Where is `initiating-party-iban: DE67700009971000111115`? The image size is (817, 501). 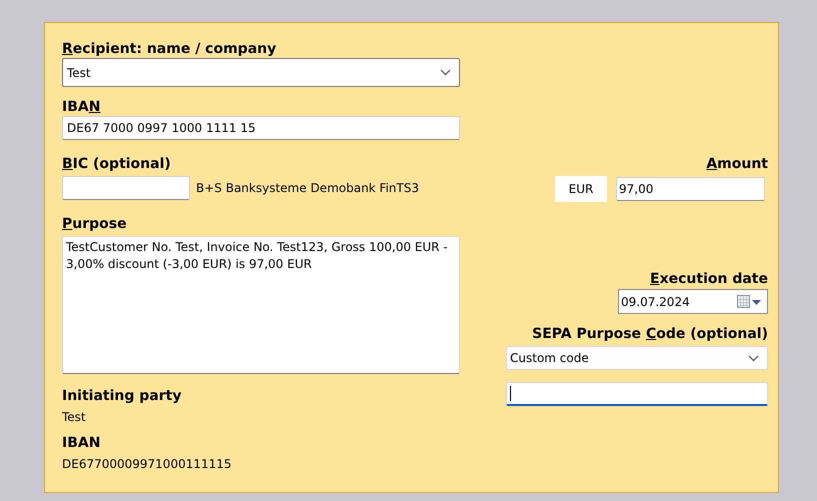
initiating-party-iban: DE67700009971000111115 is located at coordinates (147, 464).